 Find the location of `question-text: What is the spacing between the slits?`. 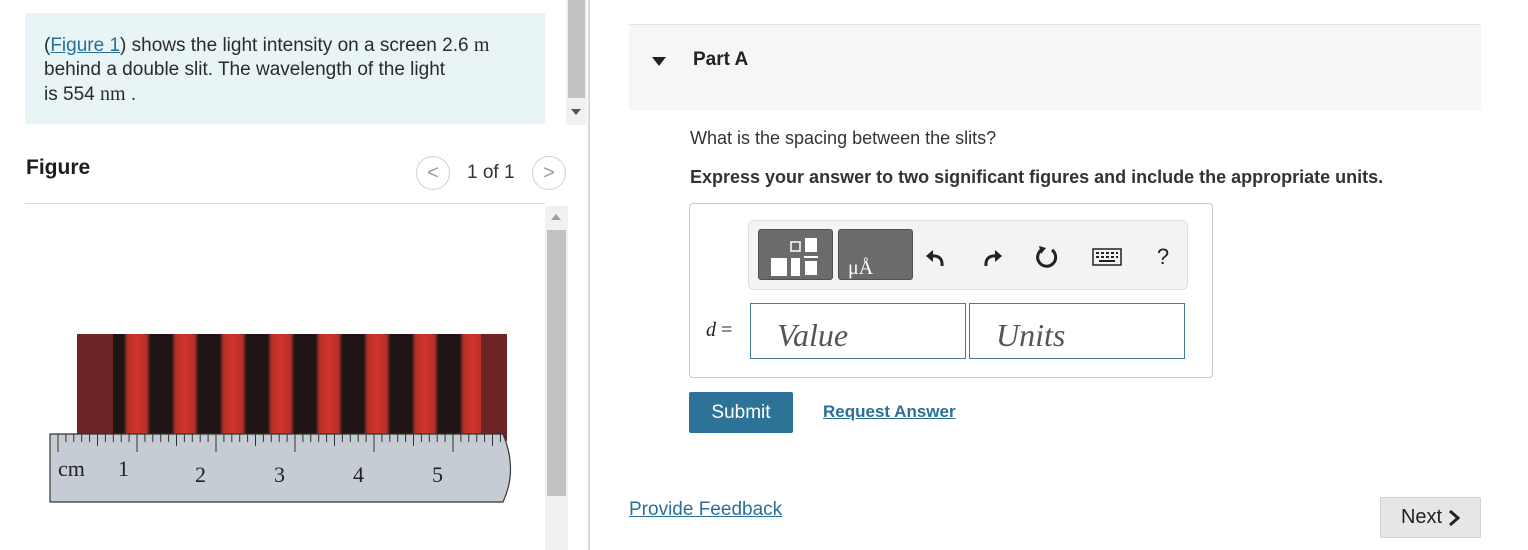

question-text: What is the spacing between the slits? is located at coordinates (843, 138).